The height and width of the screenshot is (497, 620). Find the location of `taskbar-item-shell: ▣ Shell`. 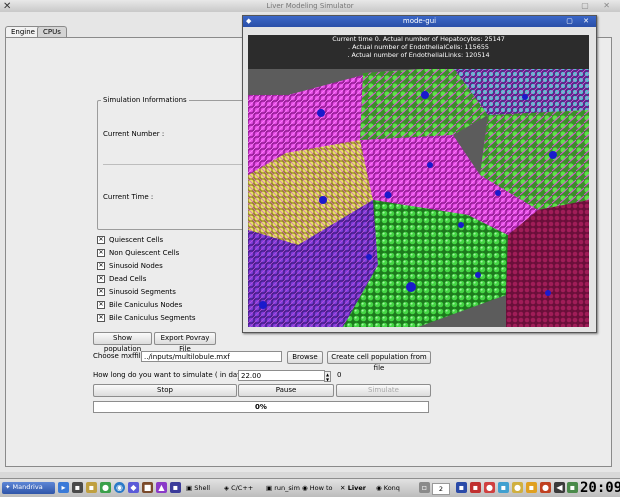

taskbar-item-shell: ▣ Shell is located at coordinates (203, 488).